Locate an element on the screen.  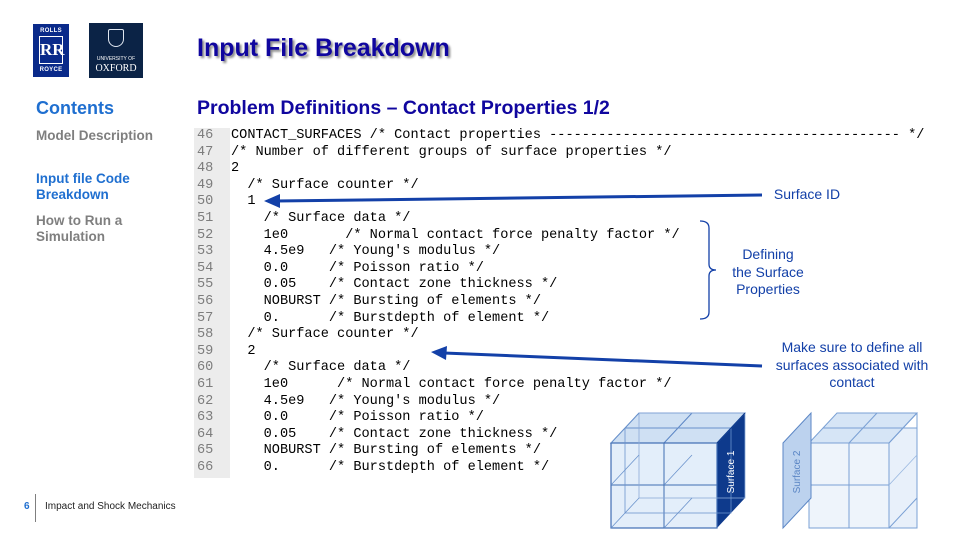
annotation-line: the Surface is located at coordinates (768, 271).